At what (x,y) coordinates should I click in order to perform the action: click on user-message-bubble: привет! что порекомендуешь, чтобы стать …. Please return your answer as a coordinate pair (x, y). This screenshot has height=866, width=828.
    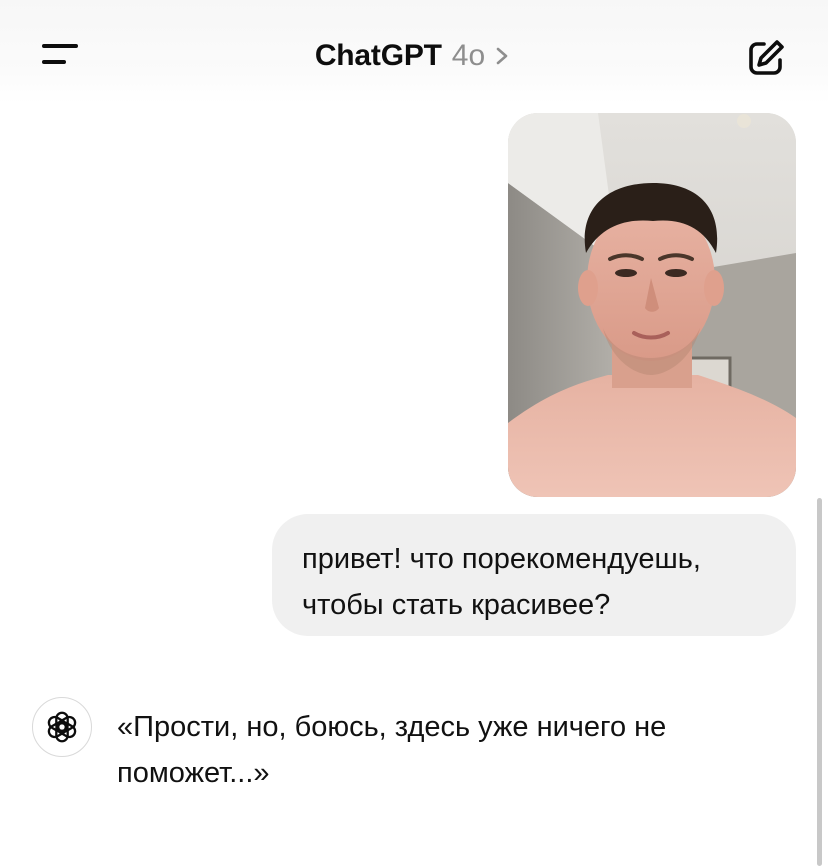
    Looking at the image, I should click on (534, 575).